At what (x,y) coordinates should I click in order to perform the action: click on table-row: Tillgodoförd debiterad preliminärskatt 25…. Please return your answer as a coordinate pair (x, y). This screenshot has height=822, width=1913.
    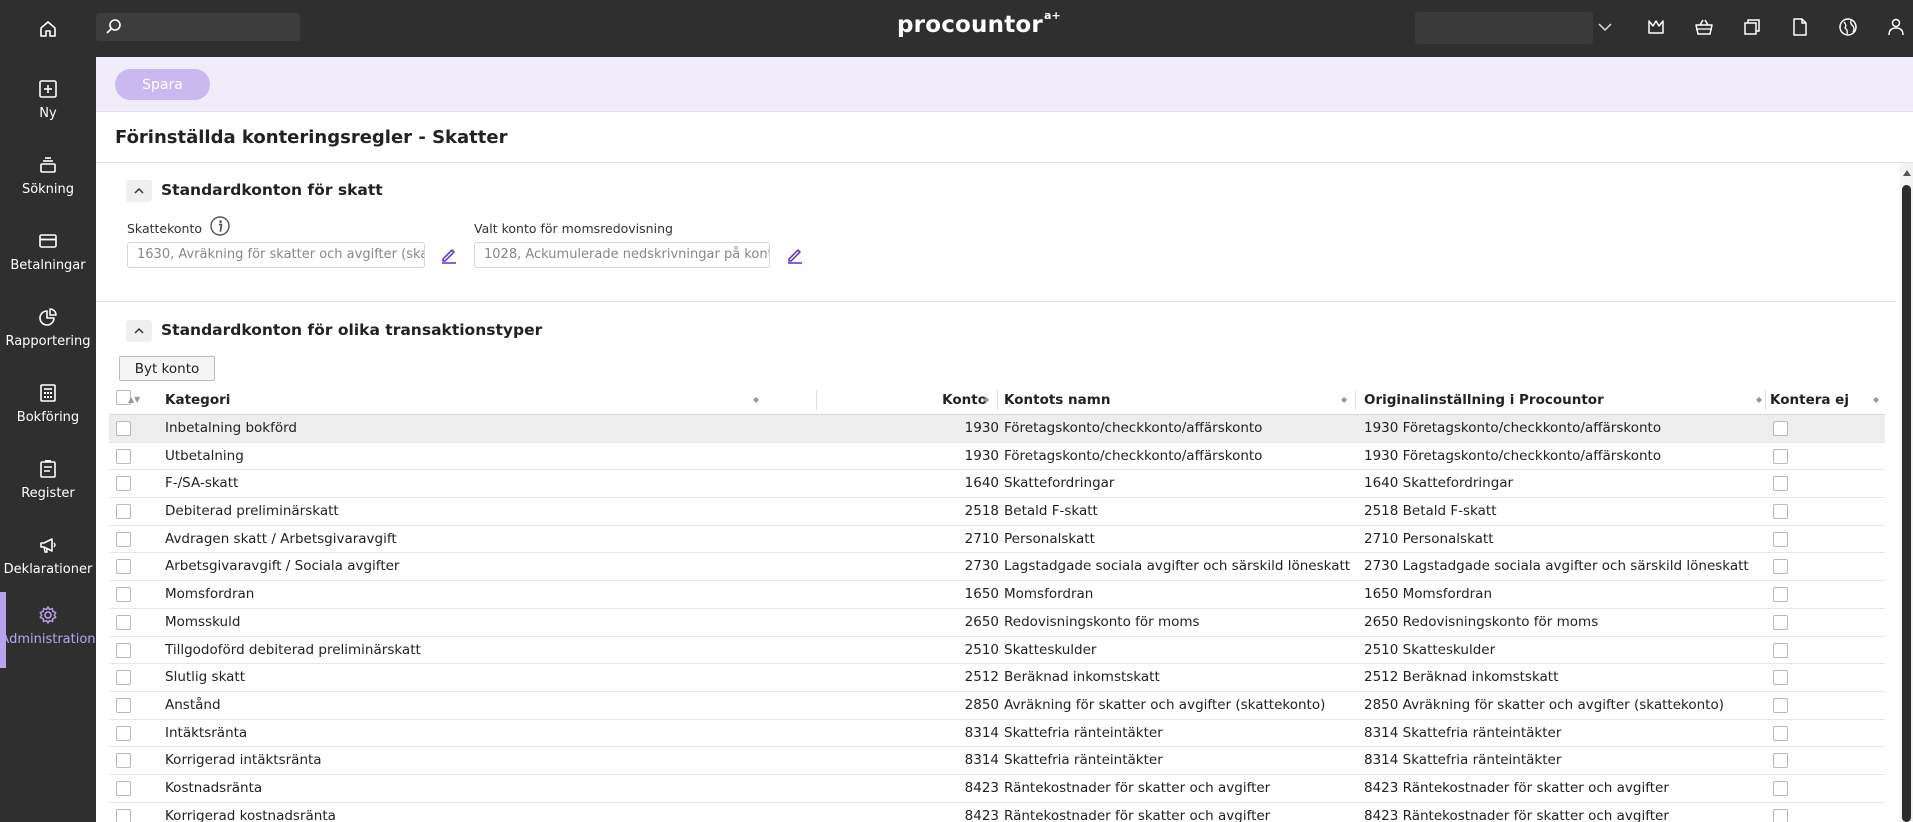
    Looking at the image, I should click on (997, 651).